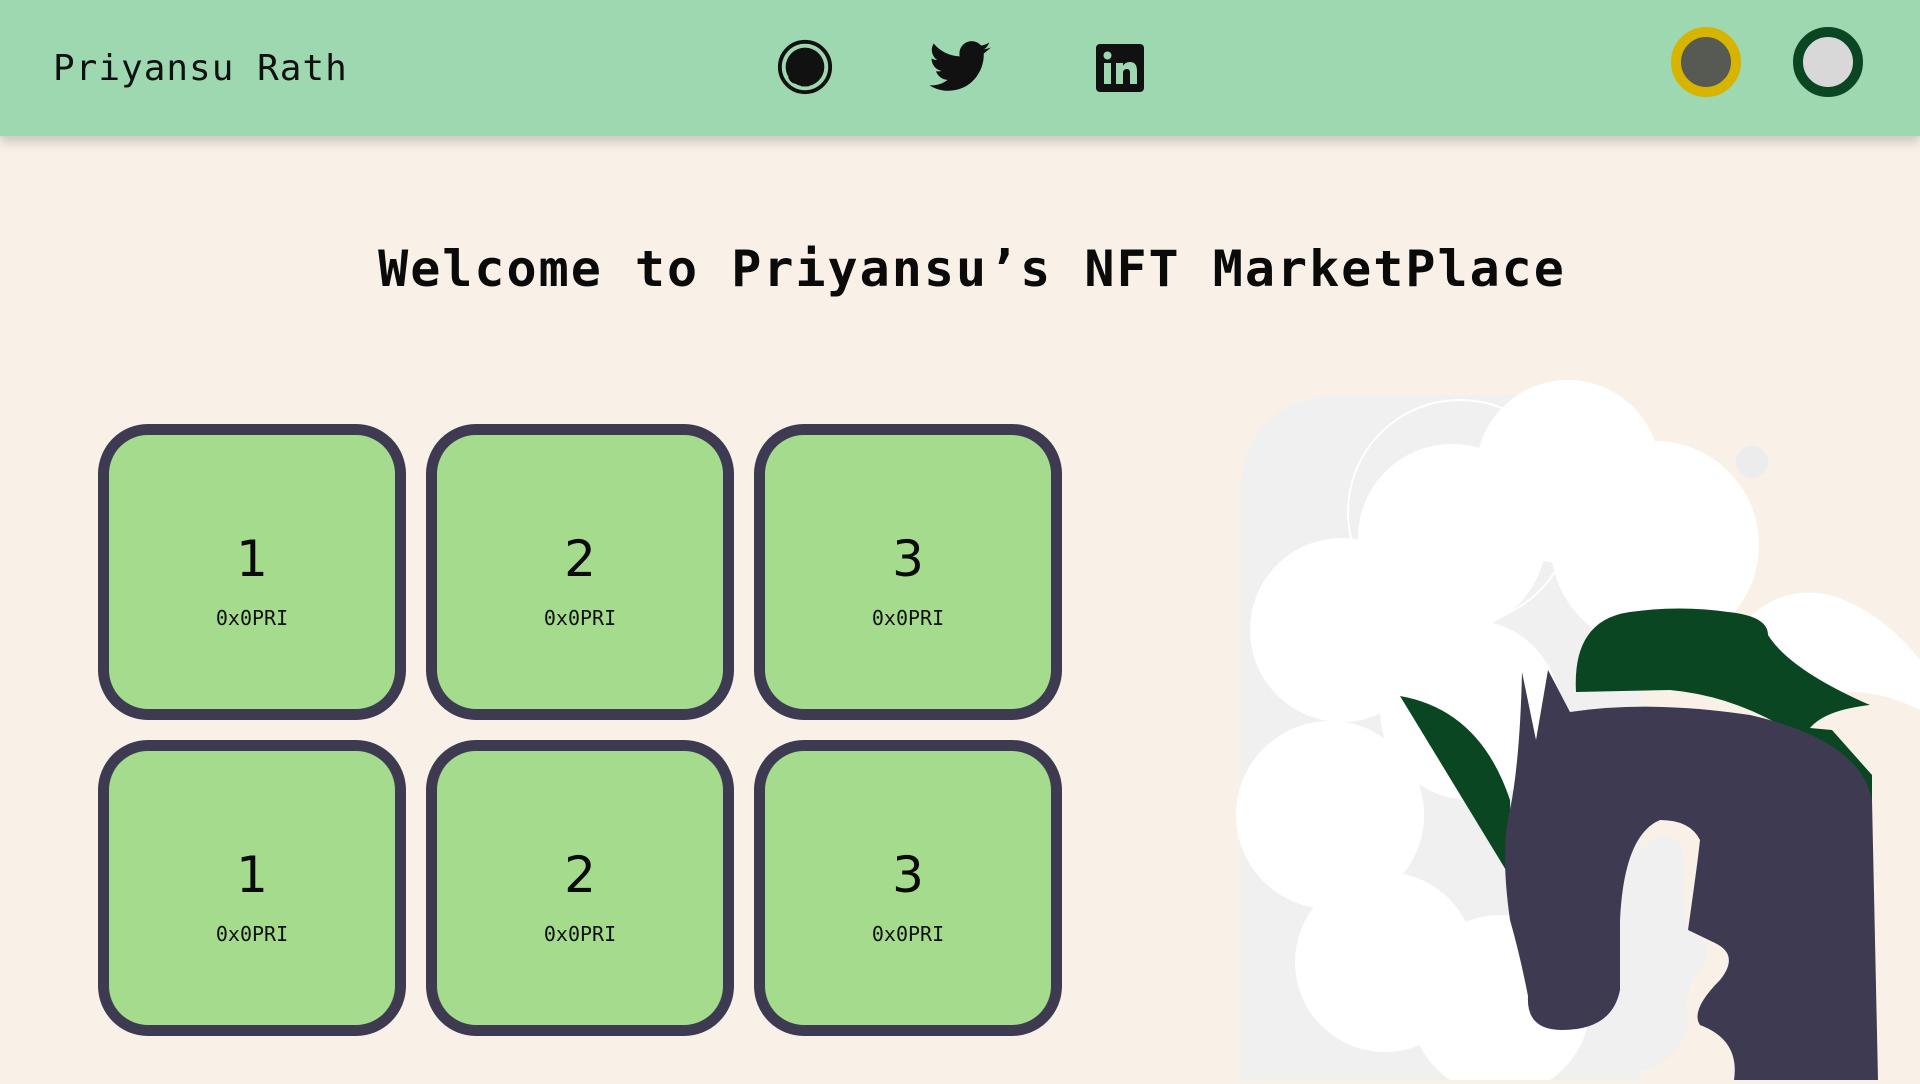 Image resolution: width=1920 pixels, height=1084 pixels. I want to click on twitter-icon, so click(961, 67).